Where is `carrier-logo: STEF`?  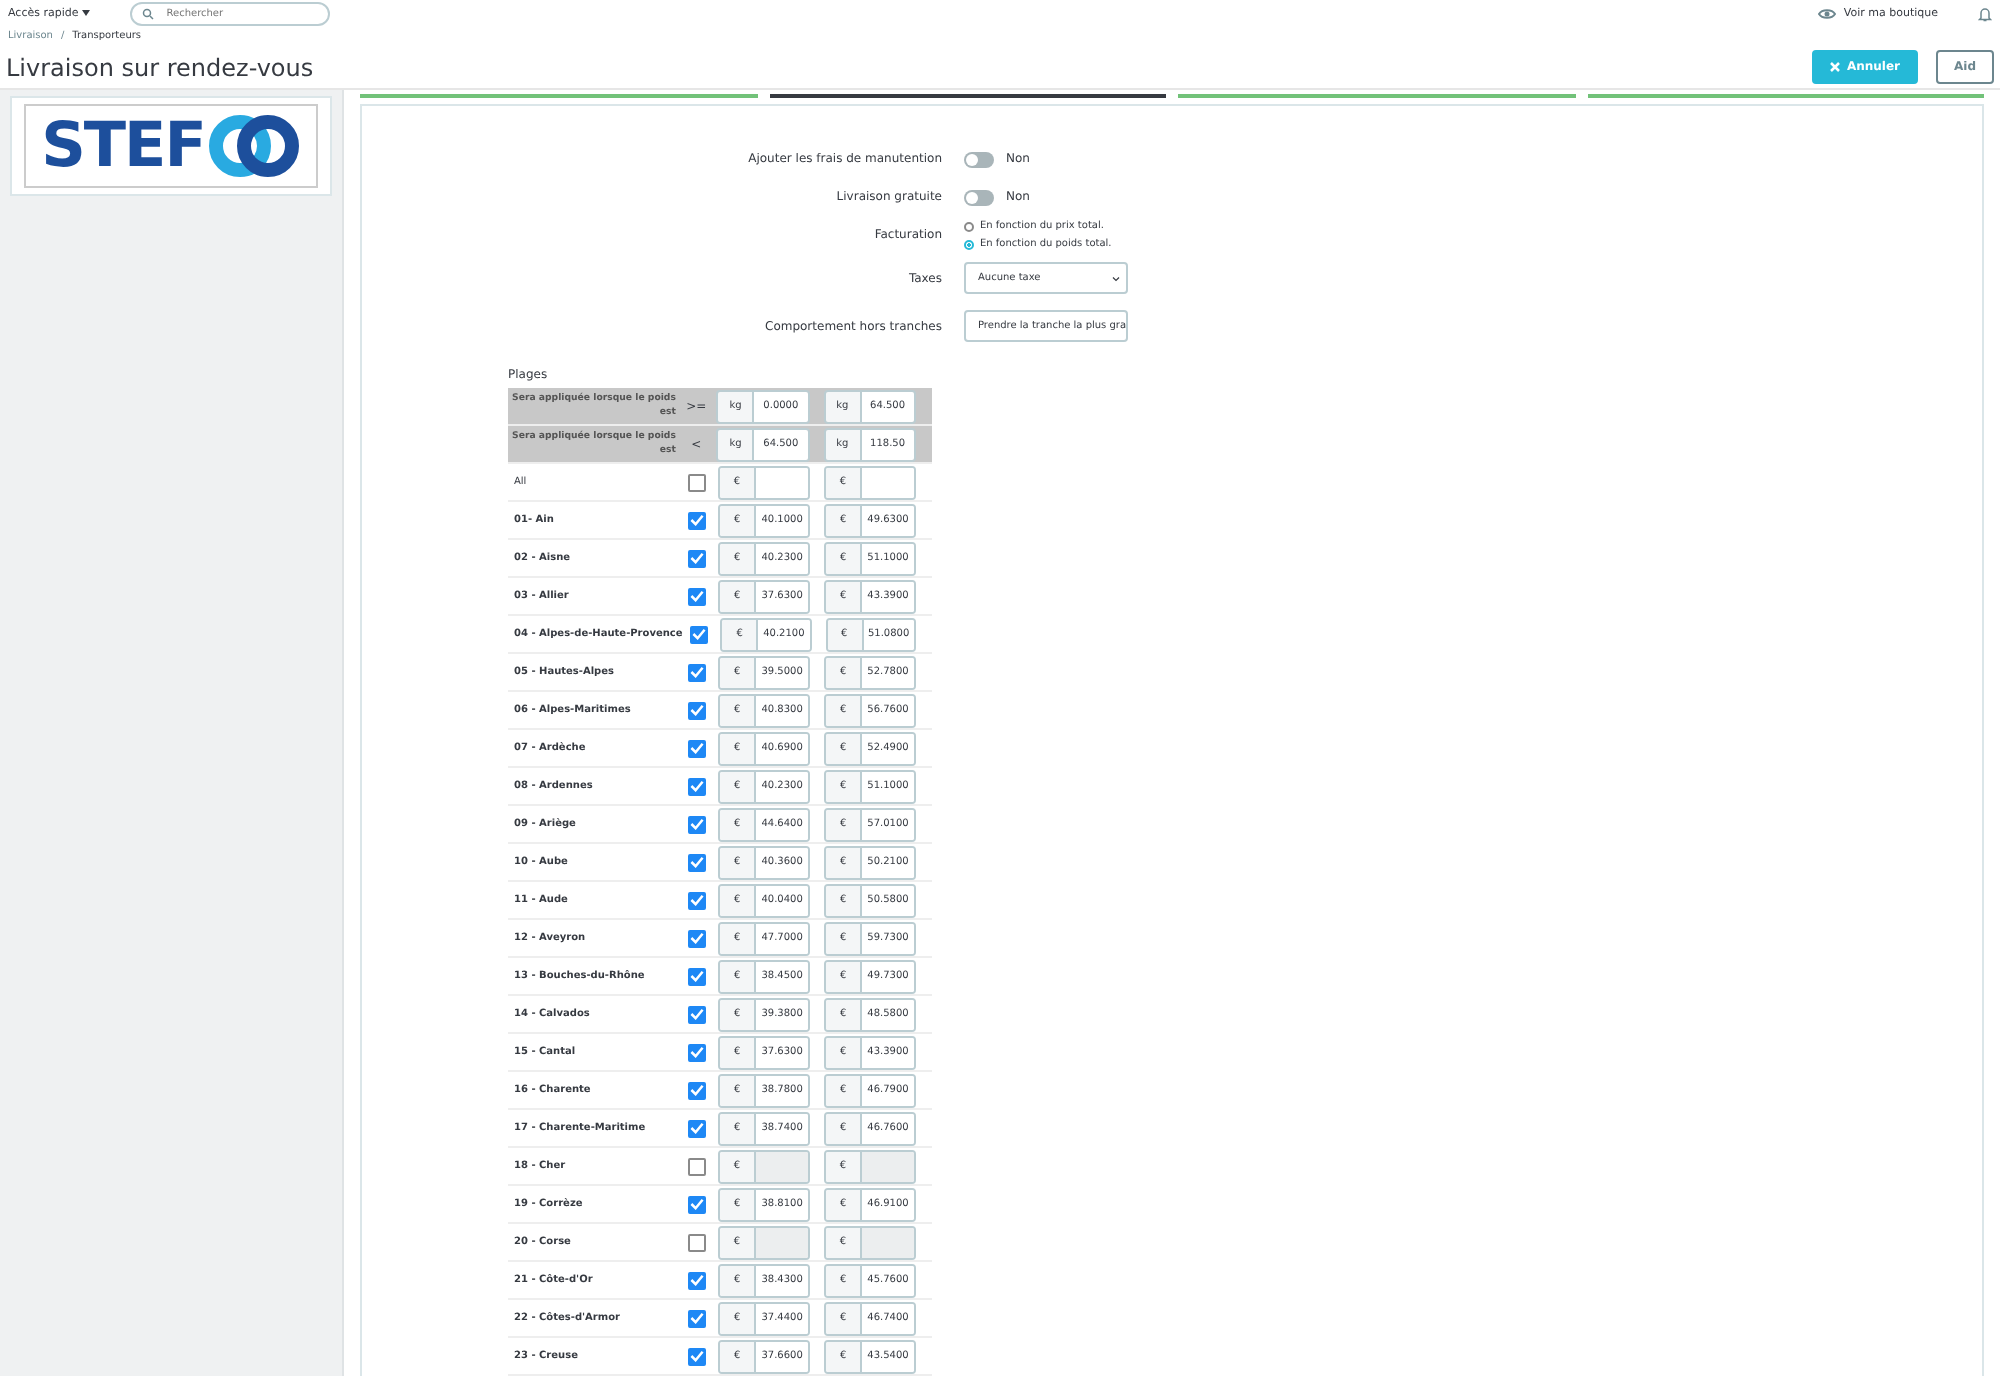 carrier-logo: STEF is located at coordinates (171, 146).